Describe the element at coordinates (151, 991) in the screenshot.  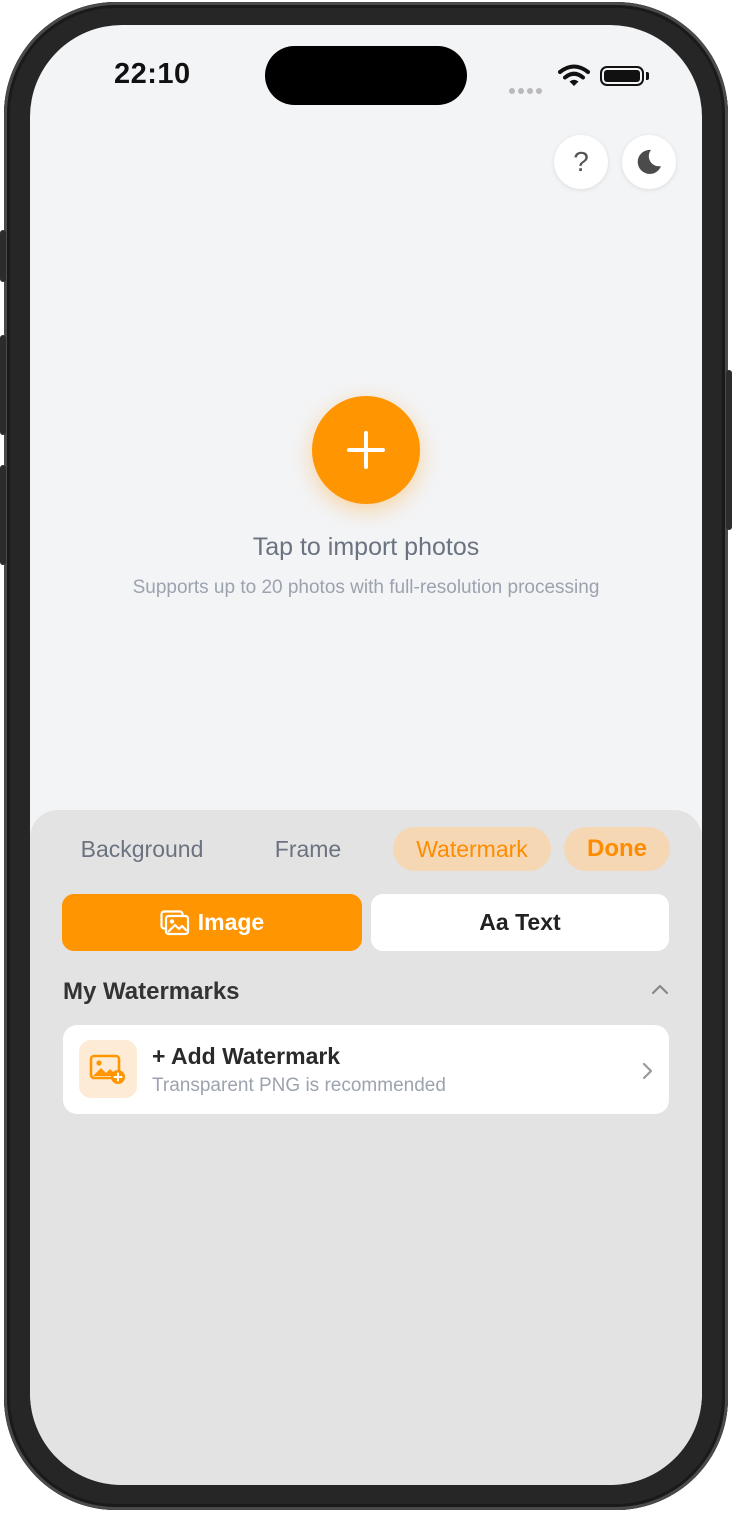
I see `section-title: My Watermarks` at that location.